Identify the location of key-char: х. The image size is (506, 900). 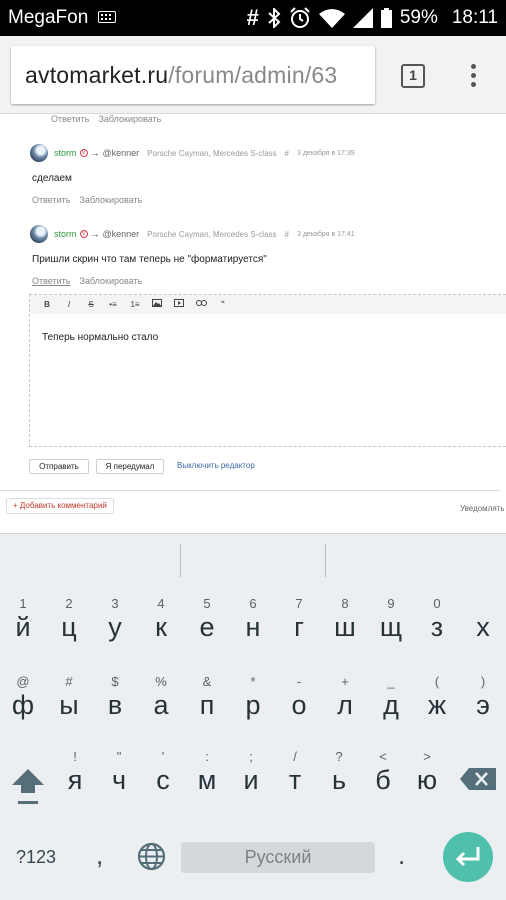
(483, 627).